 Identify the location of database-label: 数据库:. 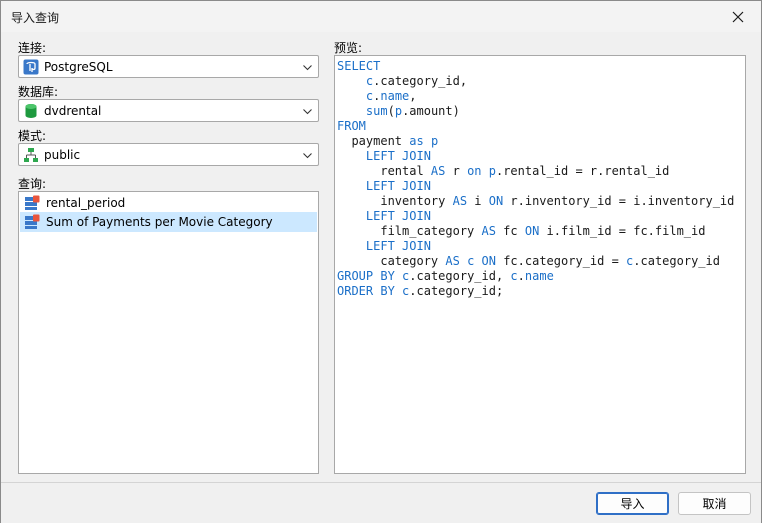
(38, 92).